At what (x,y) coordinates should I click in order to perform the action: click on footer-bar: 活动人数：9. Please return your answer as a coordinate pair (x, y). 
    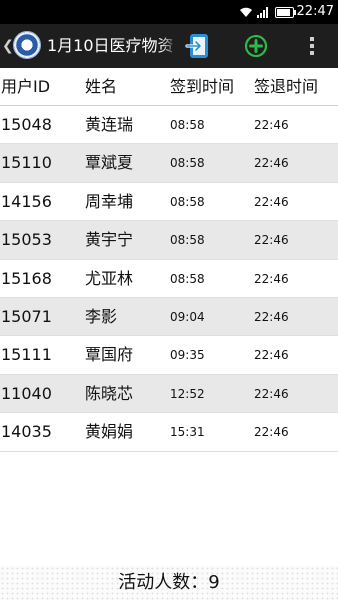
    Looking at the image, I should click on (169, 583).